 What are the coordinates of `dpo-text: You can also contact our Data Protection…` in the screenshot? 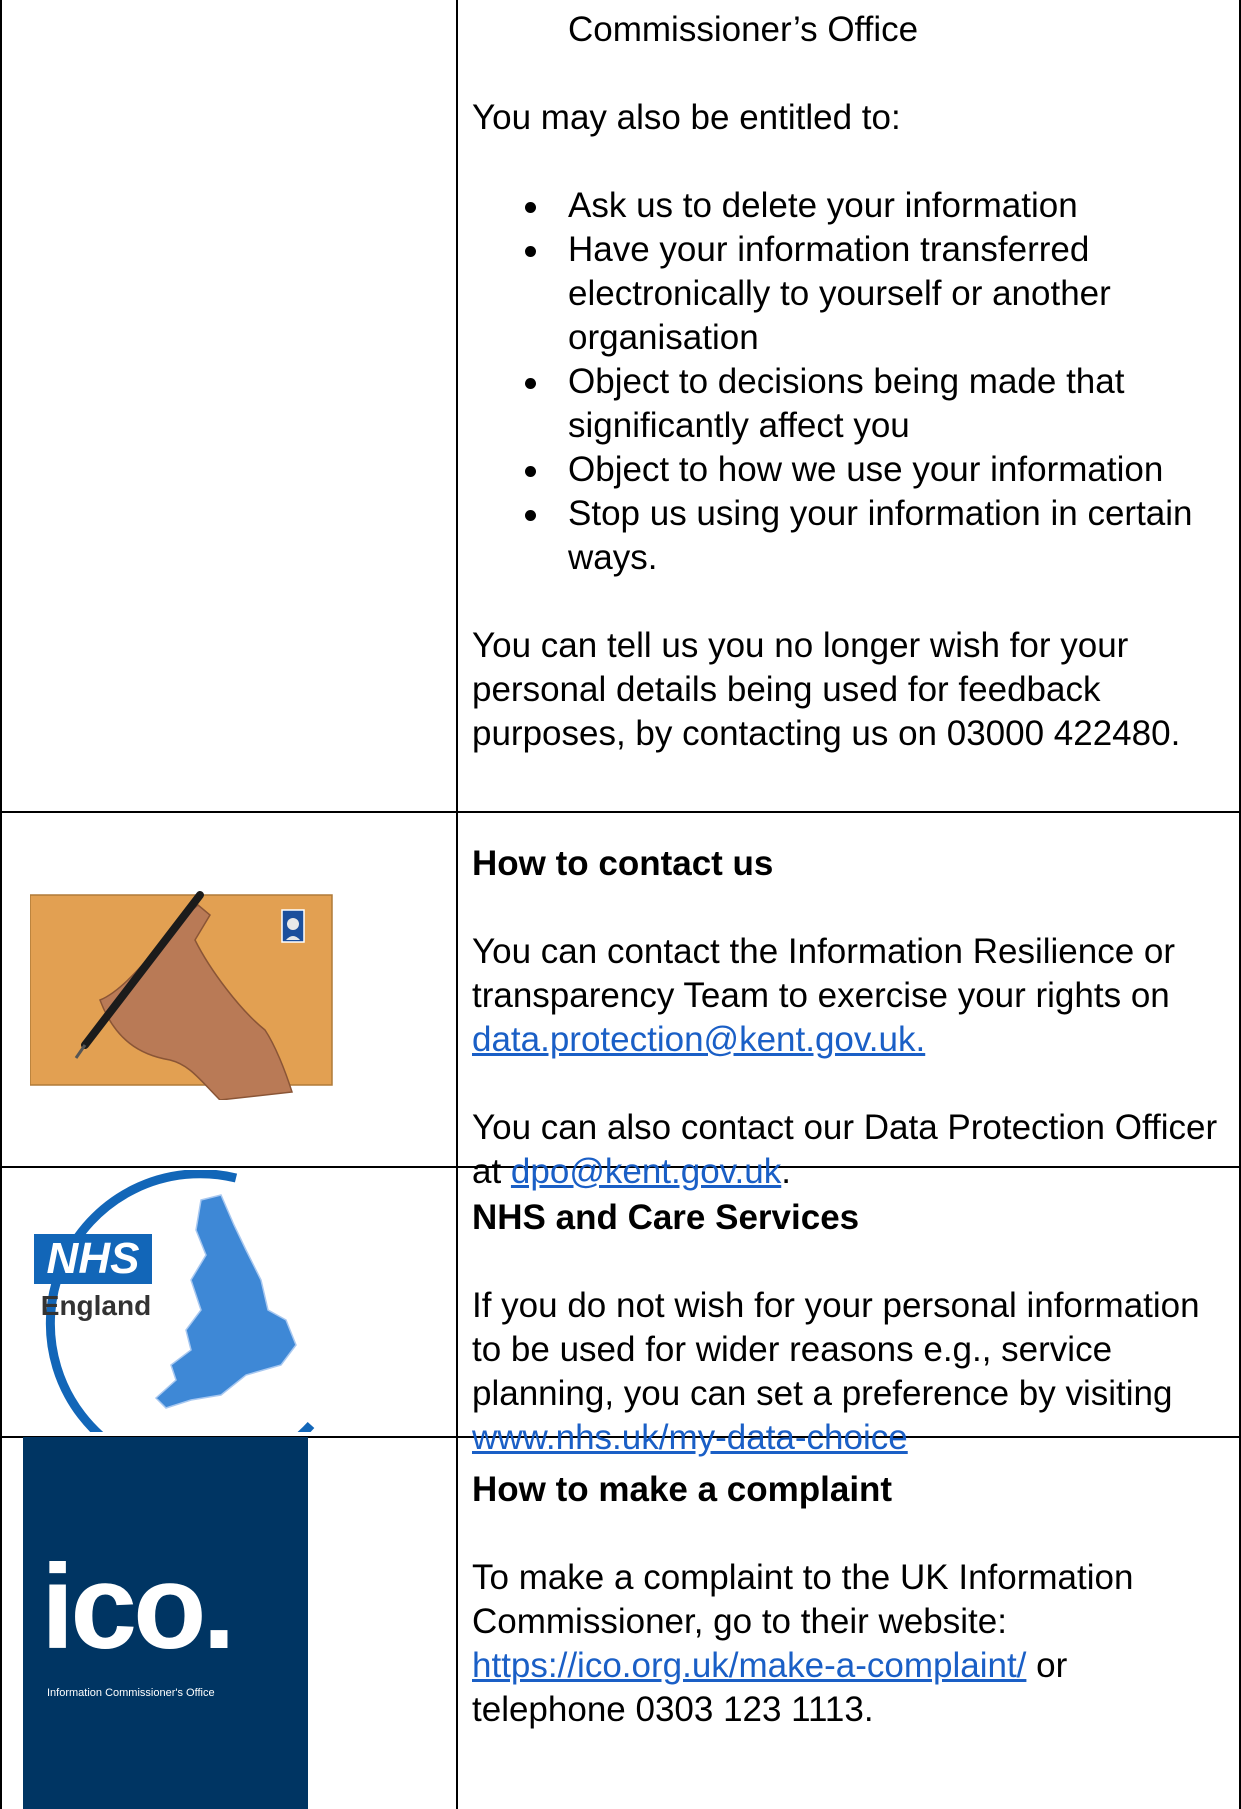 It's located at (847, 1150).